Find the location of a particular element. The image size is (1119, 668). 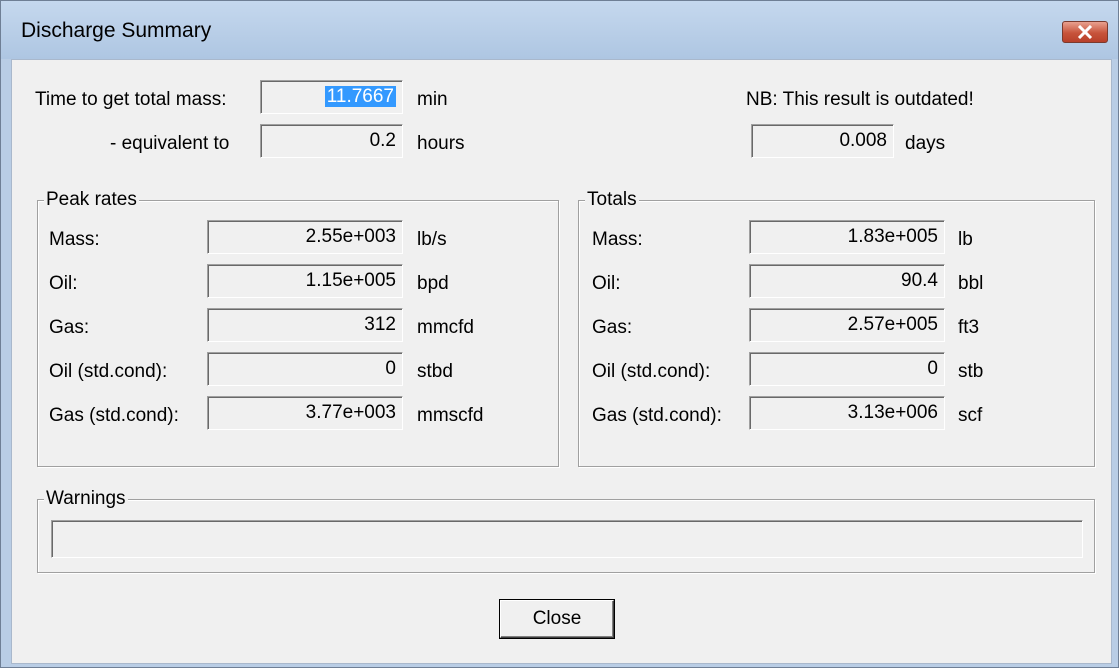

total-oil-std-value: 0 is located at coordinates (932, 368).